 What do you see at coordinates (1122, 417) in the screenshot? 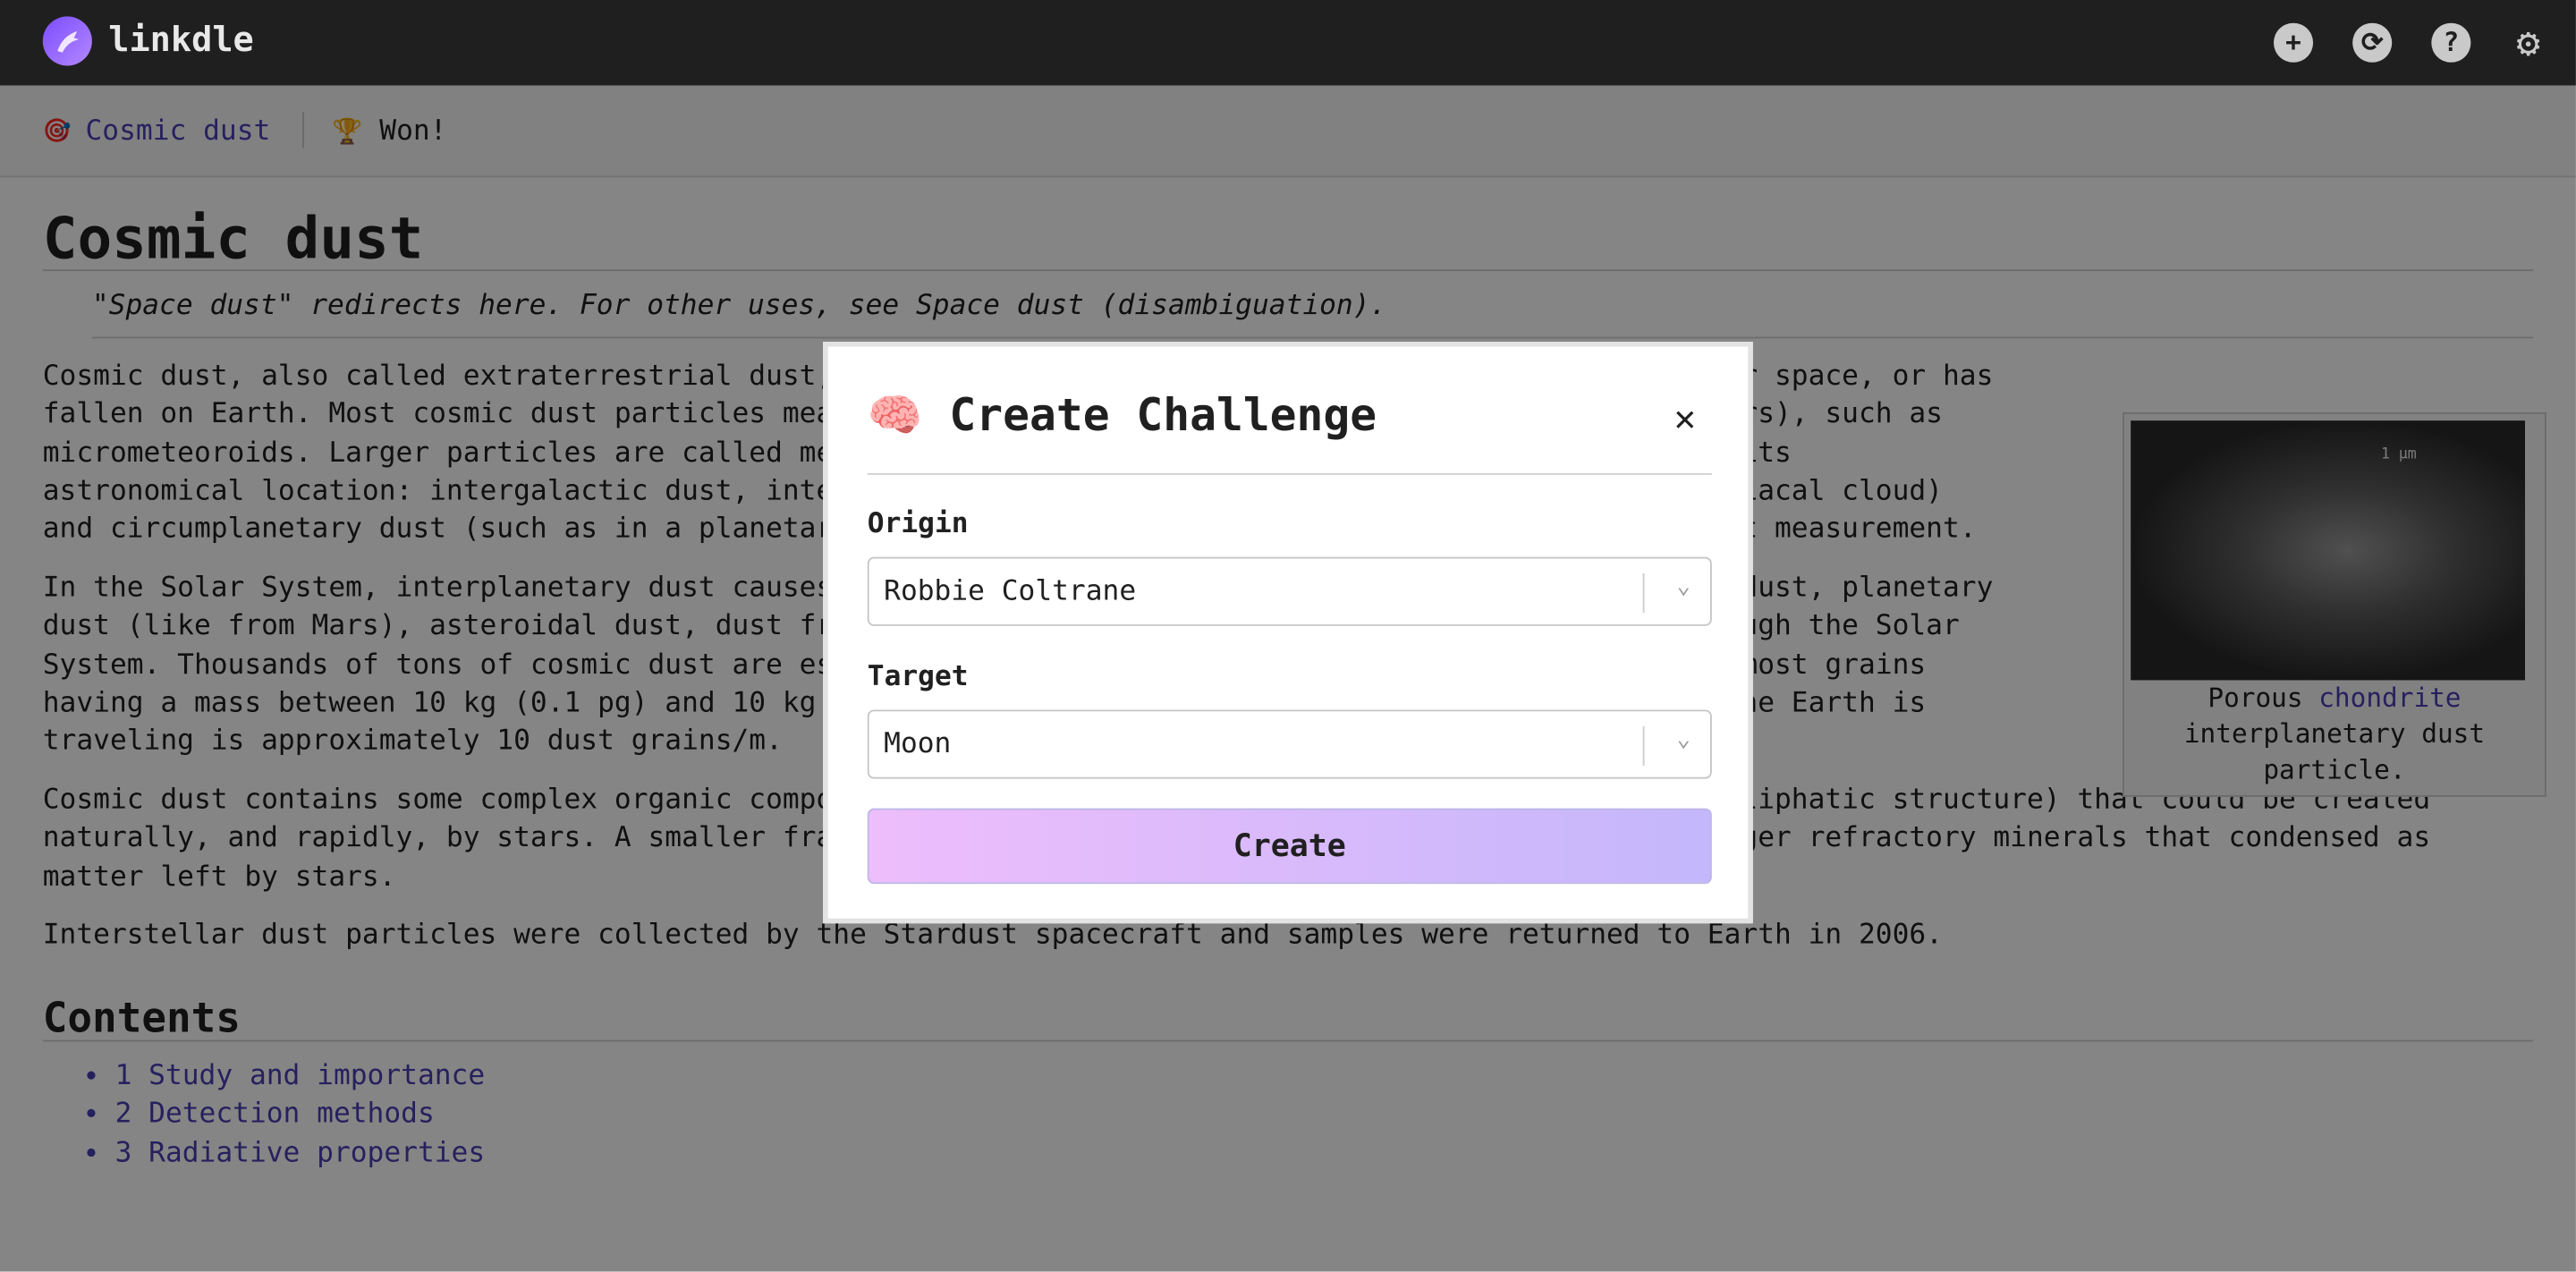
I see `dialog-title: 🧠 Create Challenge` at bounding box center [1122, 417].